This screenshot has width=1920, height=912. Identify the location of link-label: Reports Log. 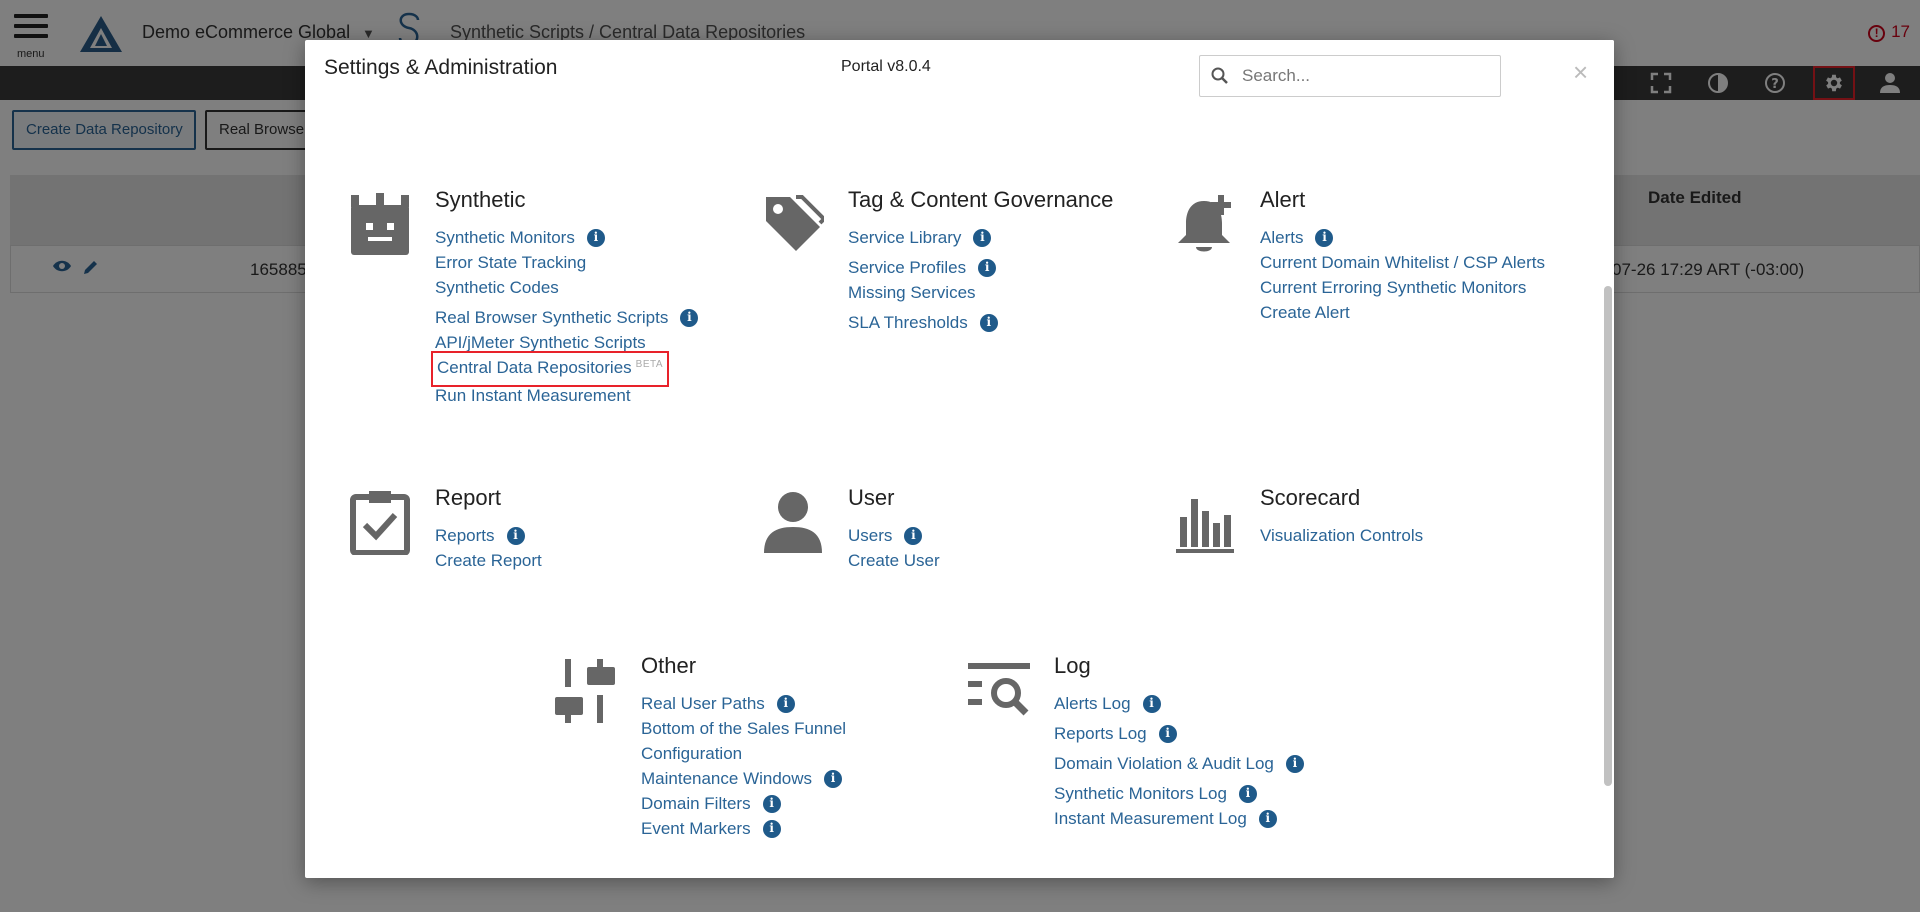
(1100, 733).